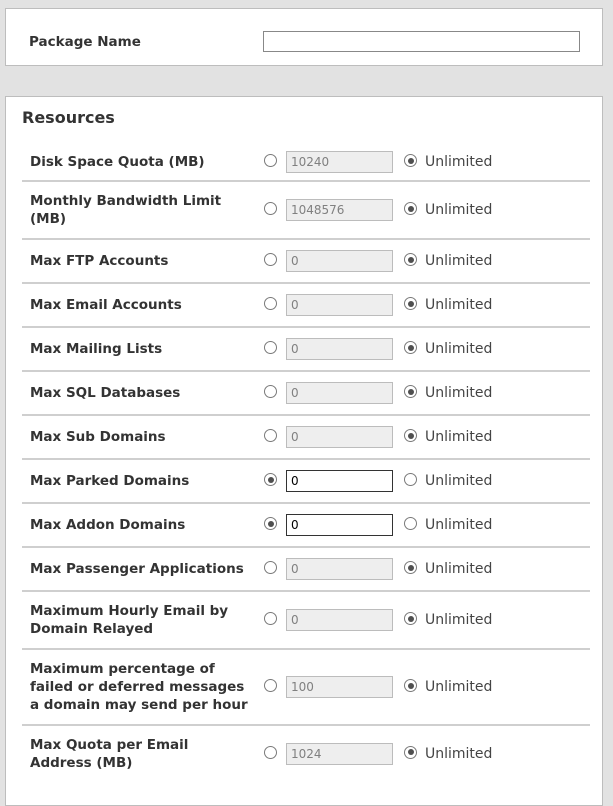 The width and height of the screenshot is (613, 806). What do you see at coordinates (108, 525) in the screenshot?
I see `resource-label: Max Addon Domains` at bounding box center [108, 525].